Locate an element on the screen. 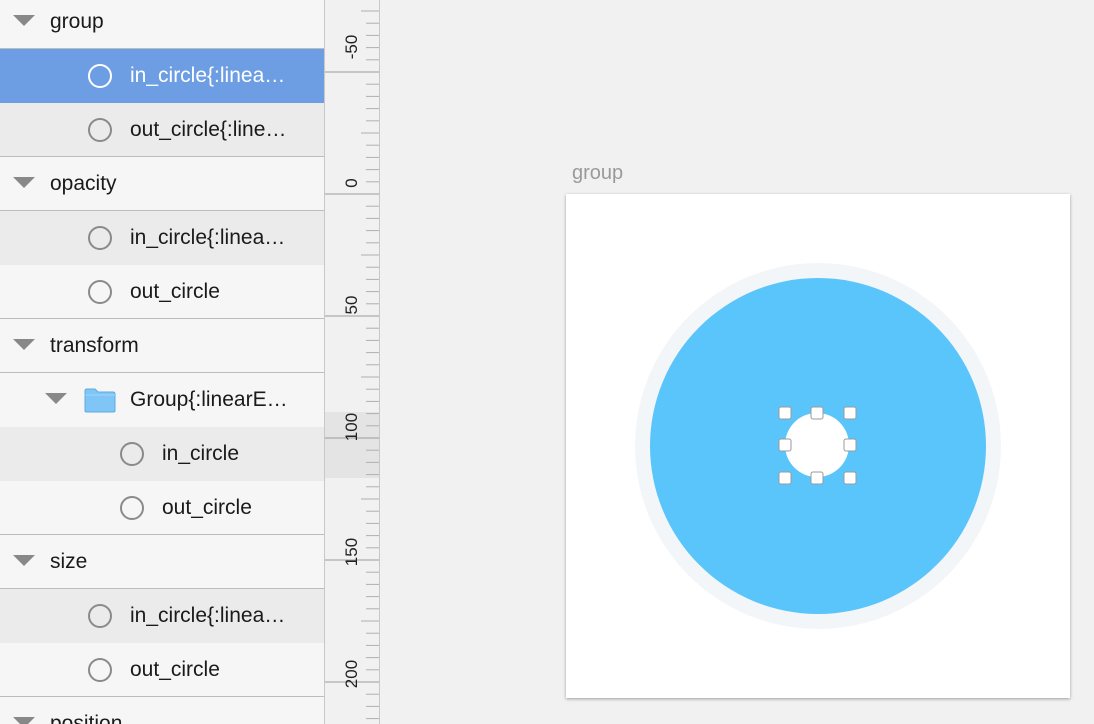  section-transform: transform is located at coordinates (162, 346).